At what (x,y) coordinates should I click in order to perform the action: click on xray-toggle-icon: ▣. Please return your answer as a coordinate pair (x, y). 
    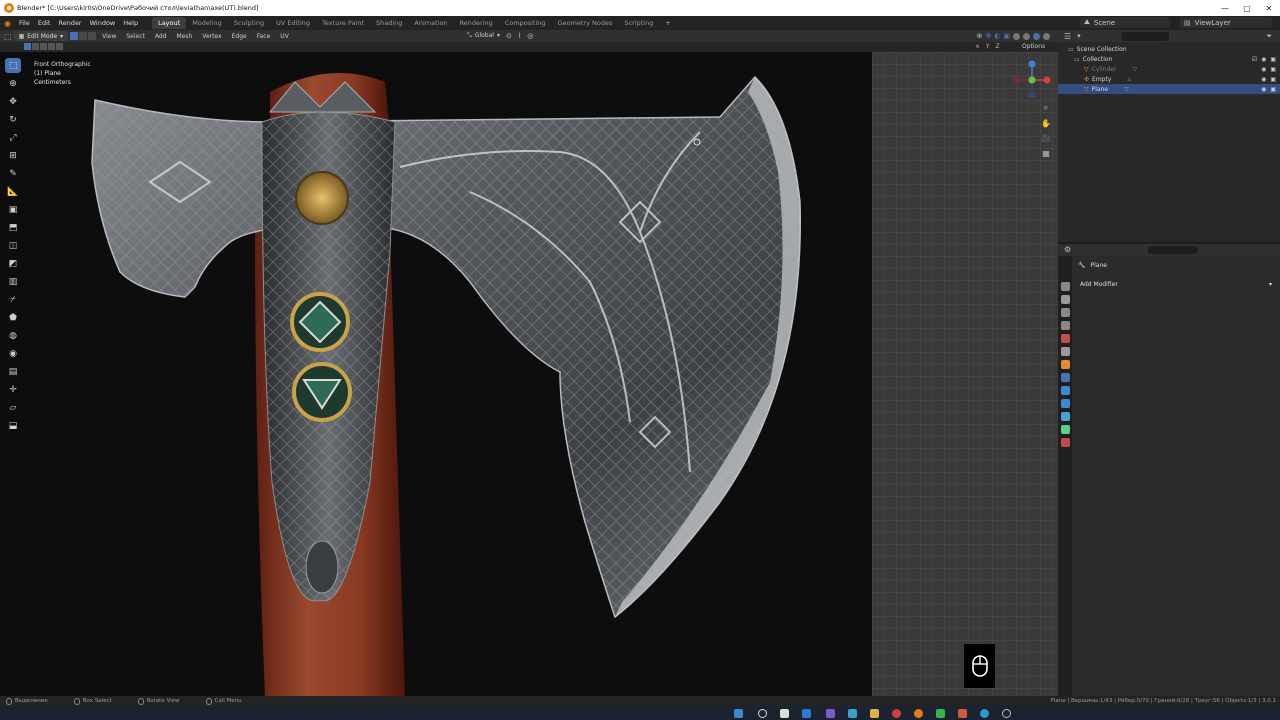
    Looking at the image, I should click on (1006, 36).